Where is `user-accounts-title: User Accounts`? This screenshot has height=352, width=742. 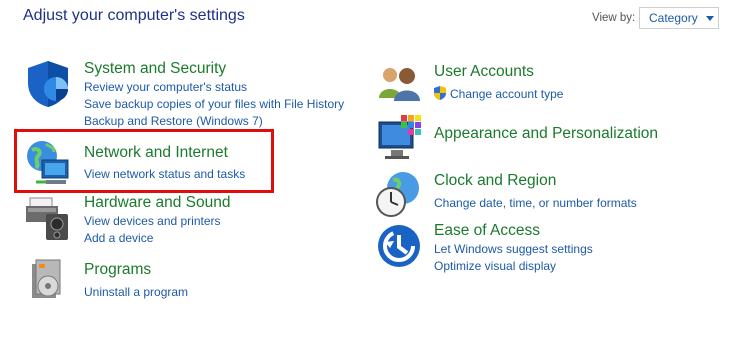 user-accounts-title: User Accounts is located at coordinates (484, 72).